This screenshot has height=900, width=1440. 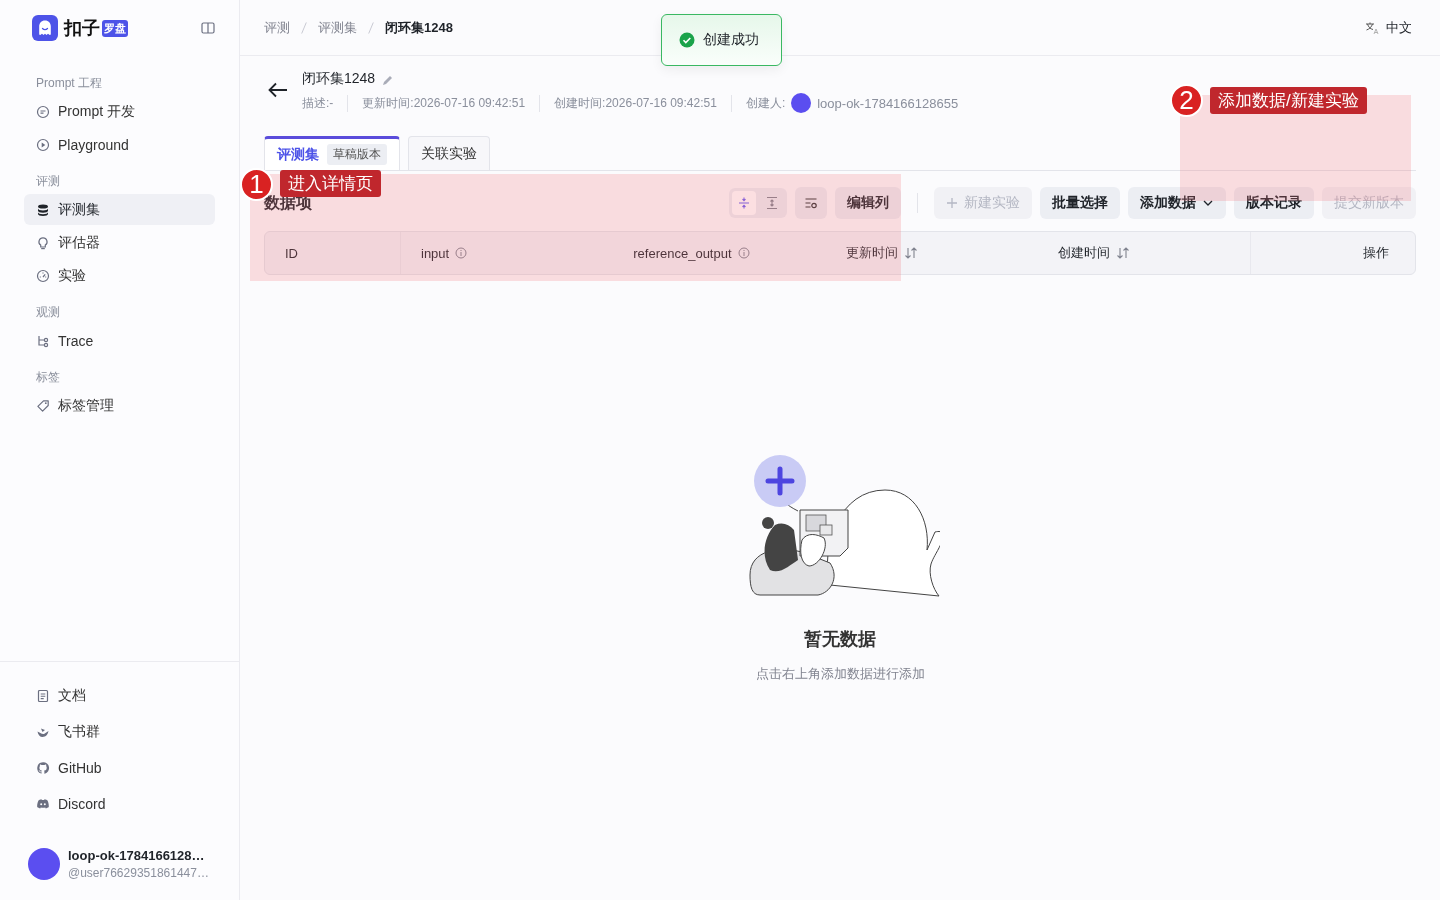 I want to click on gauge-icon, so click(x=43, y=275).